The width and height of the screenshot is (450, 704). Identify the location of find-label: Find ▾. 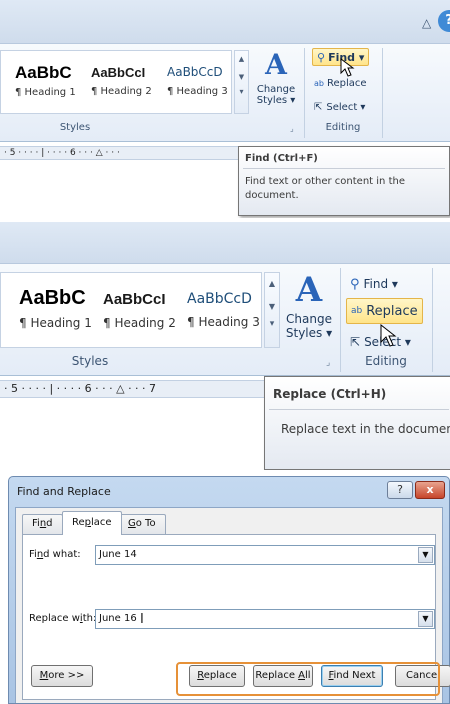
(380, 284).